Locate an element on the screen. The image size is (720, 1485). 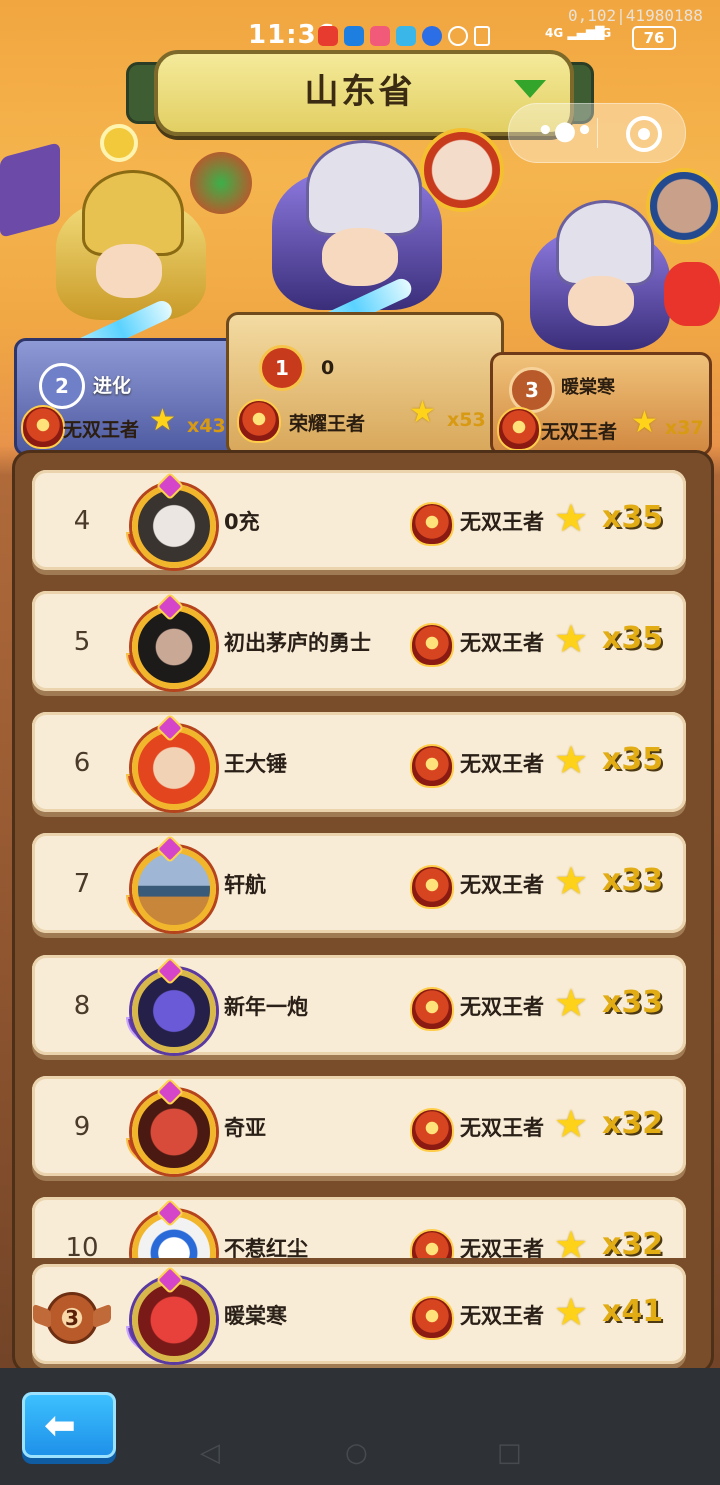
star-count: x41 is located at coordinates (633, 1311).